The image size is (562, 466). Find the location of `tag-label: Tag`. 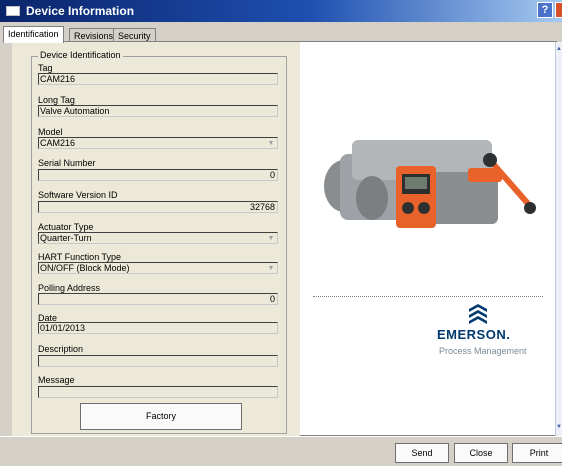

tag-label: Tag is located at coordinates (45, 68).